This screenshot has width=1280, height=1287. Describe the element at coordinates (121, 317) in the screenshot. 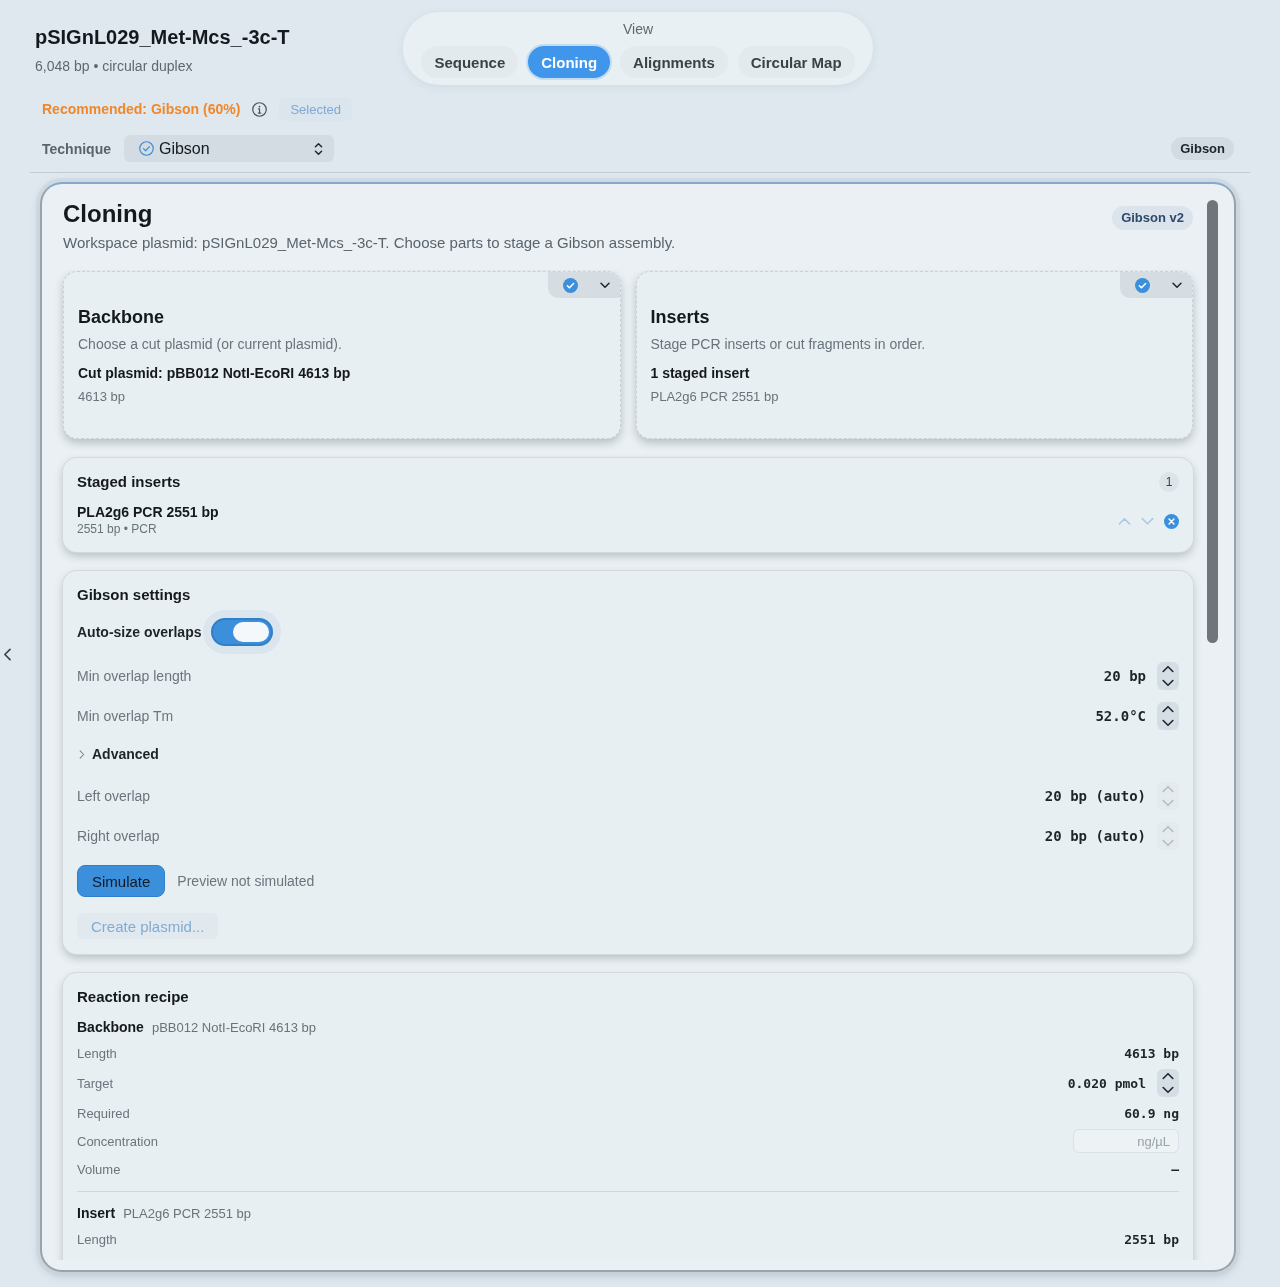

I see `card-title: Backbone` at that location.